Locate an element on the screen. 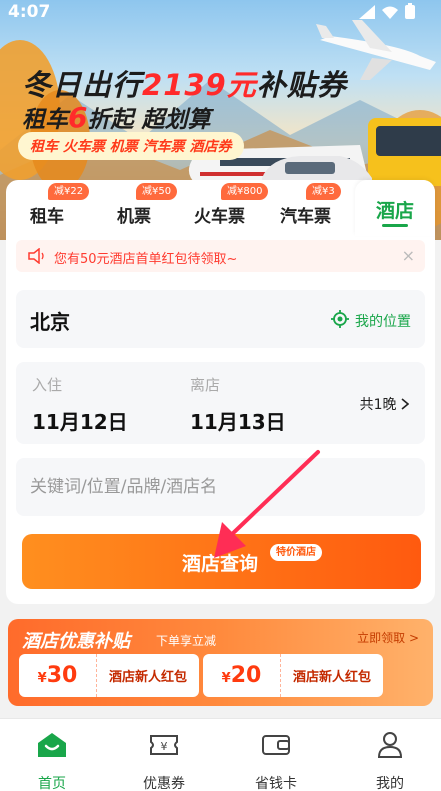  city-value: 北京 is located at coordinates (50, 322).